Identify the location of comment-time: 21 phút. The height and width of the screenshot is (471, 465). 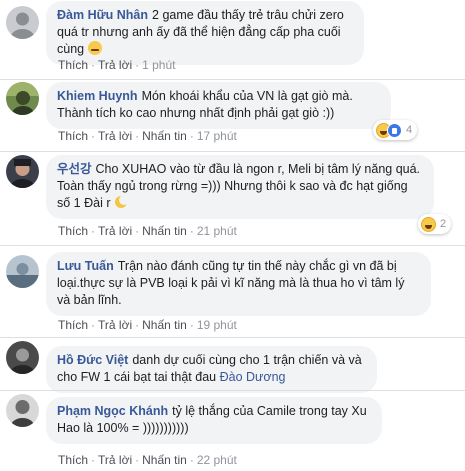
(217, 231).